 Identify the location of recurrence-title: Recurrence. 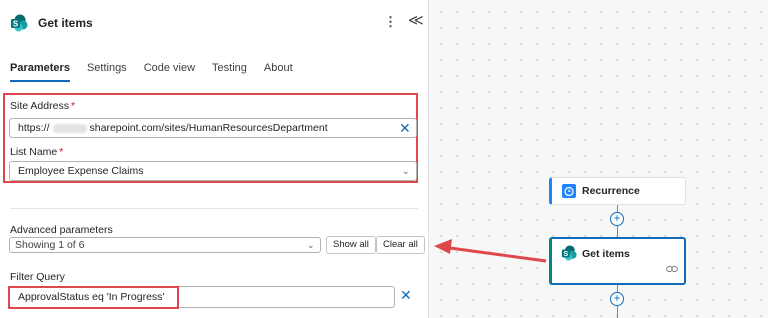
(611, 191).